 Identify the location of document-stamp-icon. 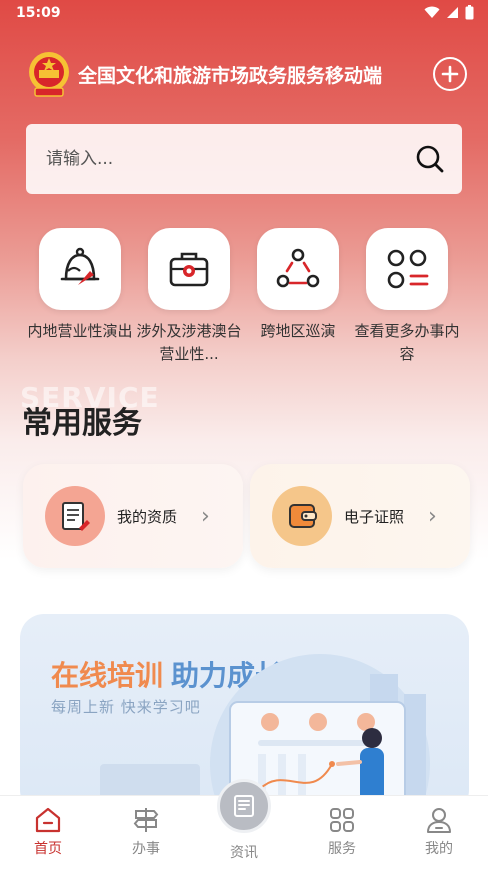
(76, 516).